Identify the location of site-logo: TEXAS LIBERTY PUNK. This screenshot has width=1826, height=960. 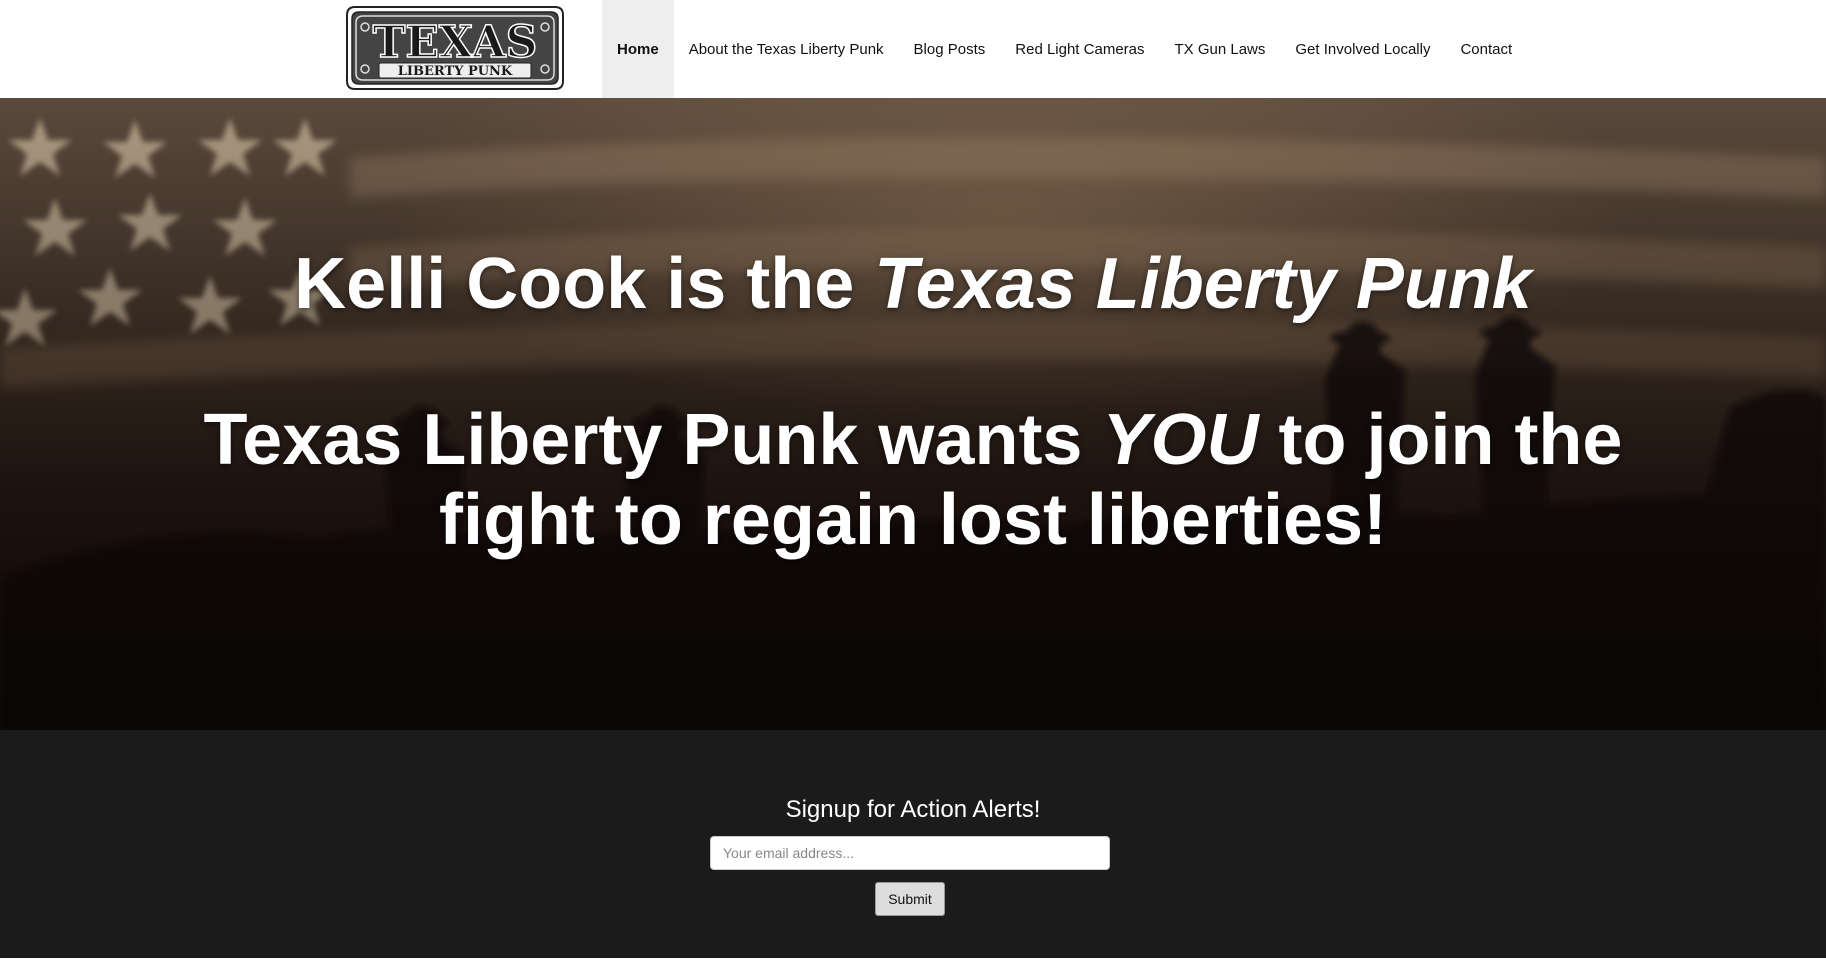
(455, 48).